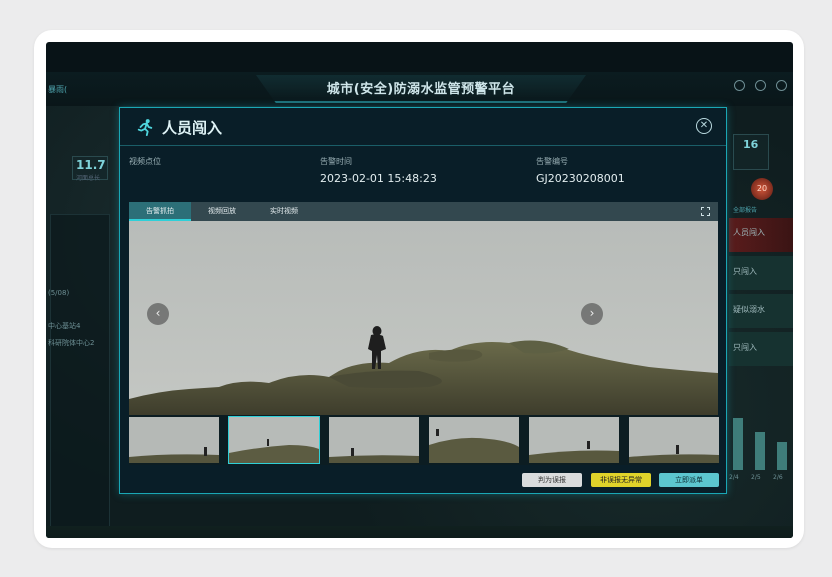 The width and height of the screenshot is (832, 577). What do you see at coordinates (71, 343) in the screenshot?
I see `left-list-item: 科研院体中心2` at bounding box center [71, 343].